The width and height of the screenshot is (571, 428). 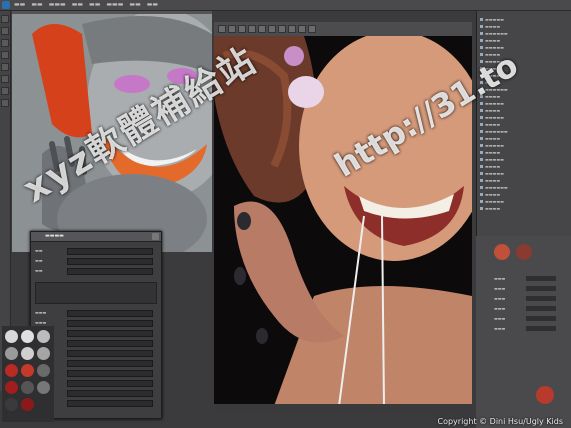 I want to click on close-icon, so click(x=155, y=236).